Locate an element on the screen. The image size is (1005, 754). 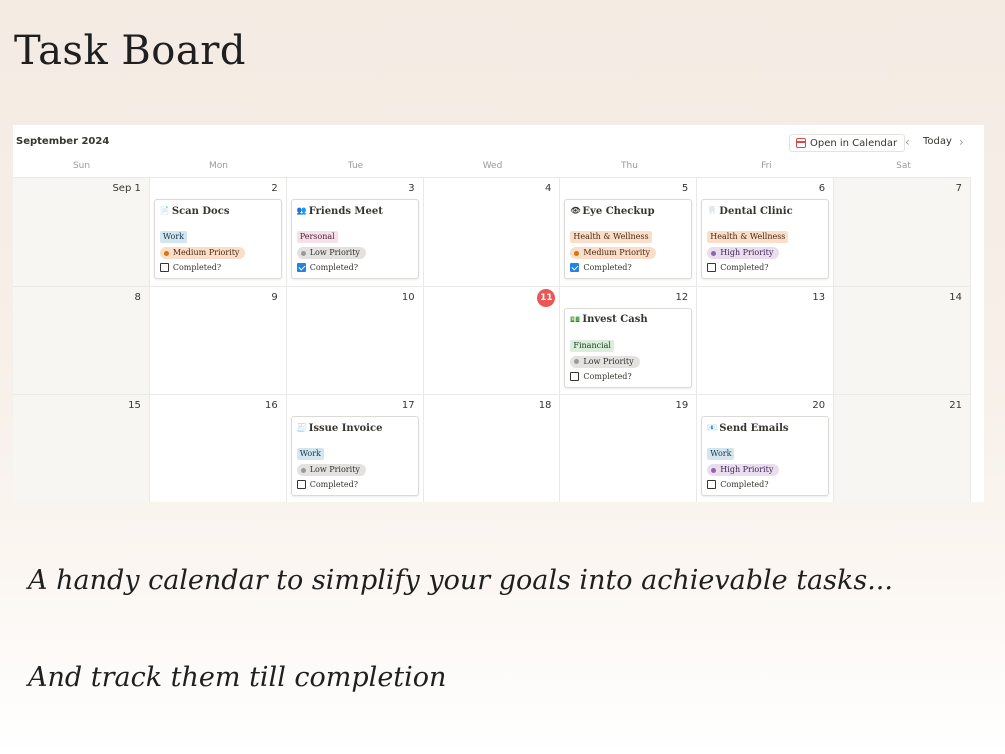
day-cell: 8 is located at coordinates (81, 340).